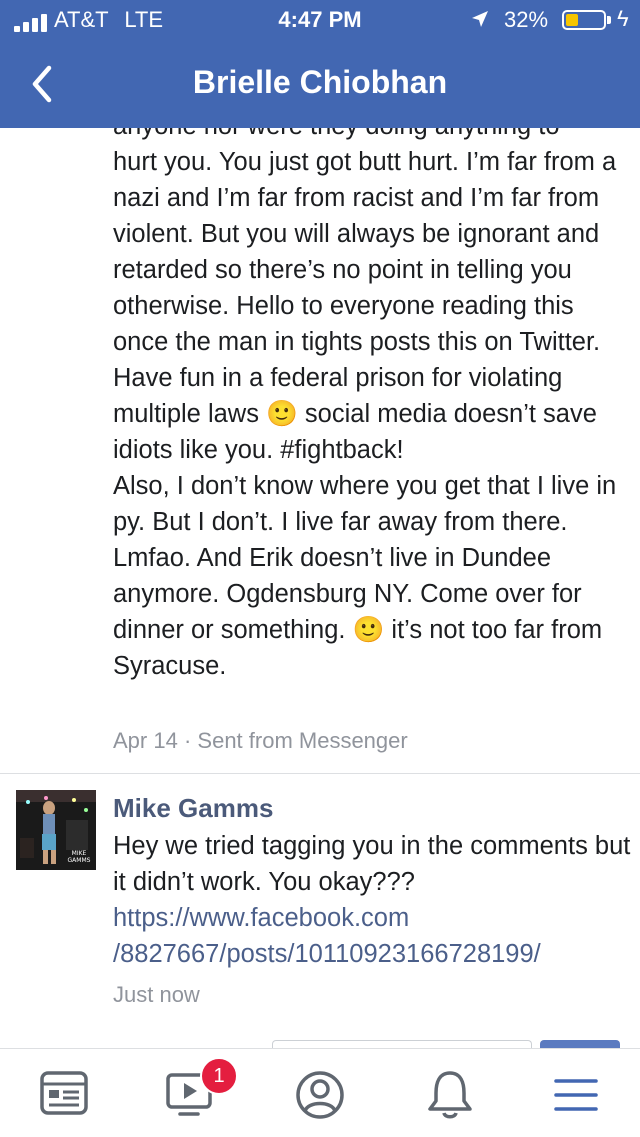 Image resolution: width=640 pixels, height=1137 pixels. What do you see at coordinates (480, 19) in the screenshot?
I see `location-arrow-icon` at bounding box center [480, 19].